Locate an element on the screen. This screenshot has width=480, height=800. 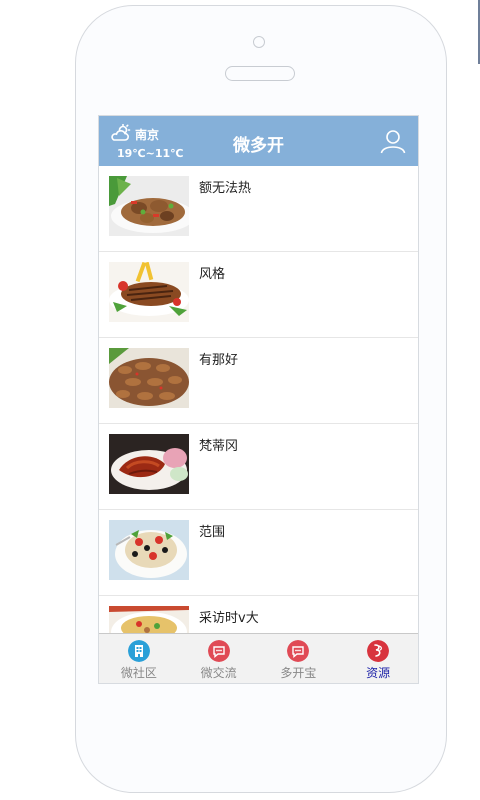
app-title: 微多开 is located at coordinates (258, 146).